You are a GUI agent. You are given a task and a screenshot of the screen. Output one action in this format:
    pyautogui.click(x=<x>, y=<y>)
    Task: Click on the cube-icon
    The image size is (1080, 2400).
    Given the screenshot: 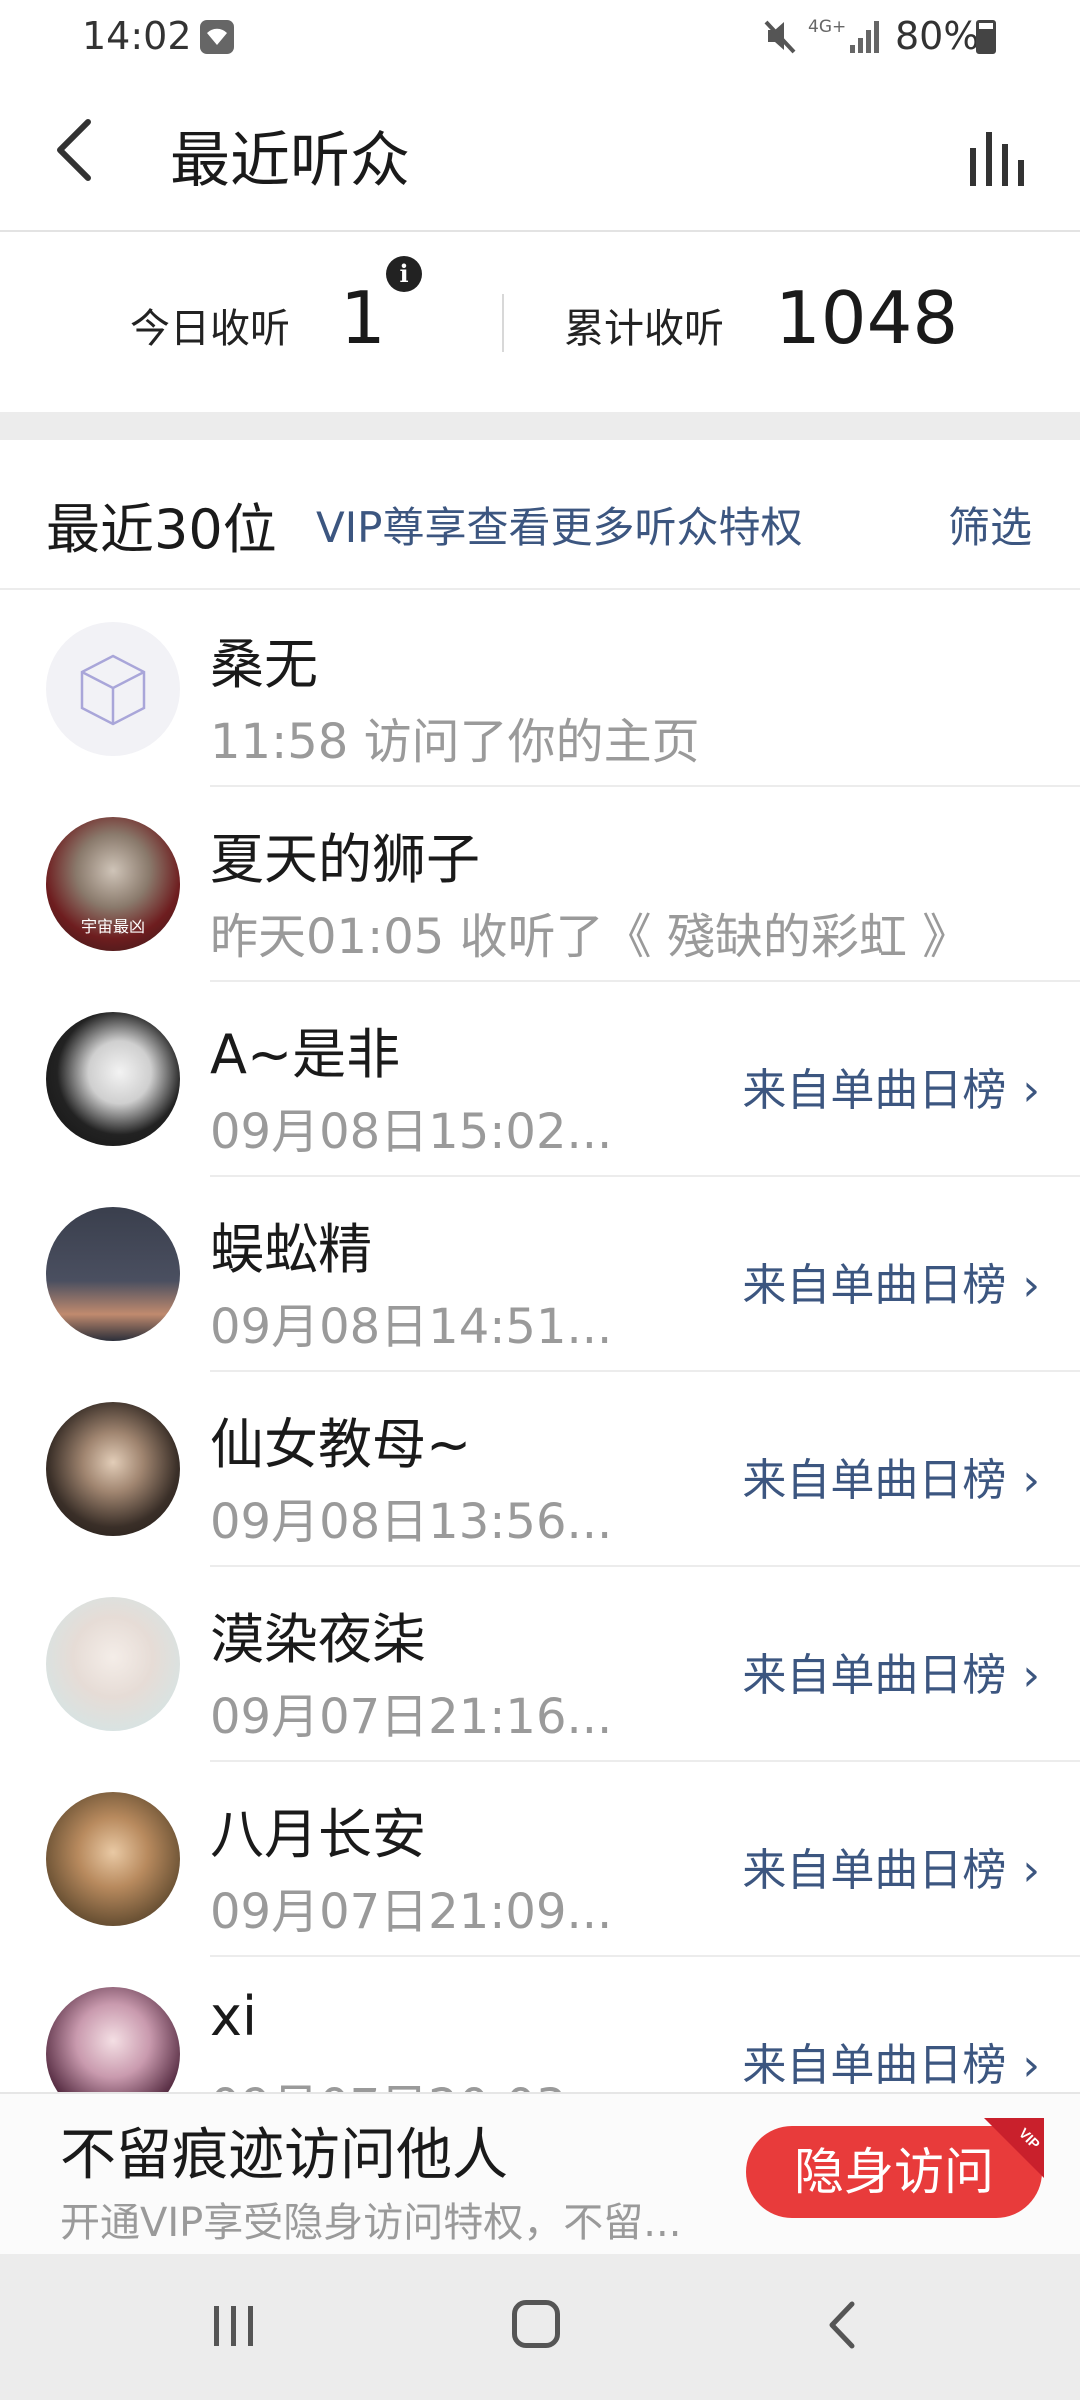 What is the action you would take?
    pyautogui.click(x=113, y=690)
    